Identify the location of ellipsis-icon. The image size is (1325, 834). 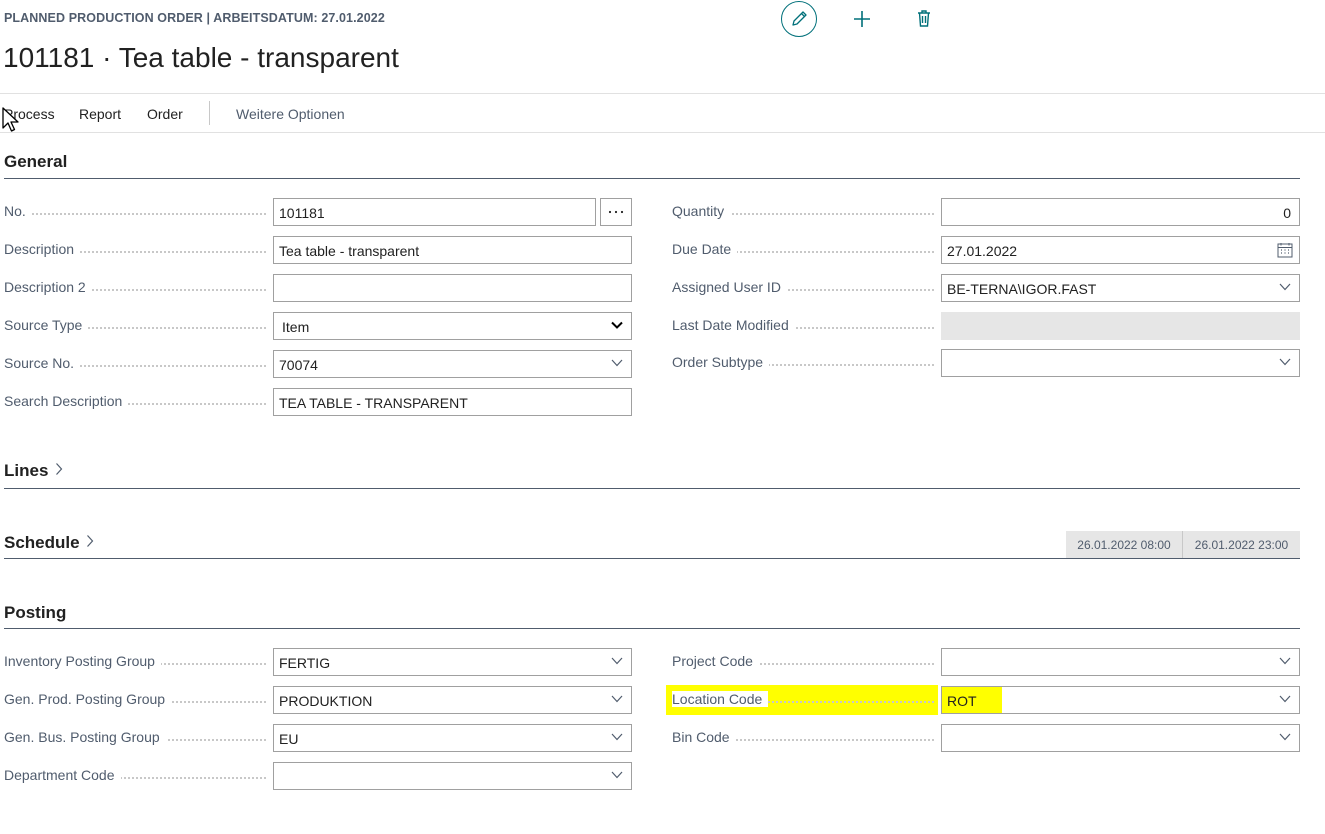
(616, 212).